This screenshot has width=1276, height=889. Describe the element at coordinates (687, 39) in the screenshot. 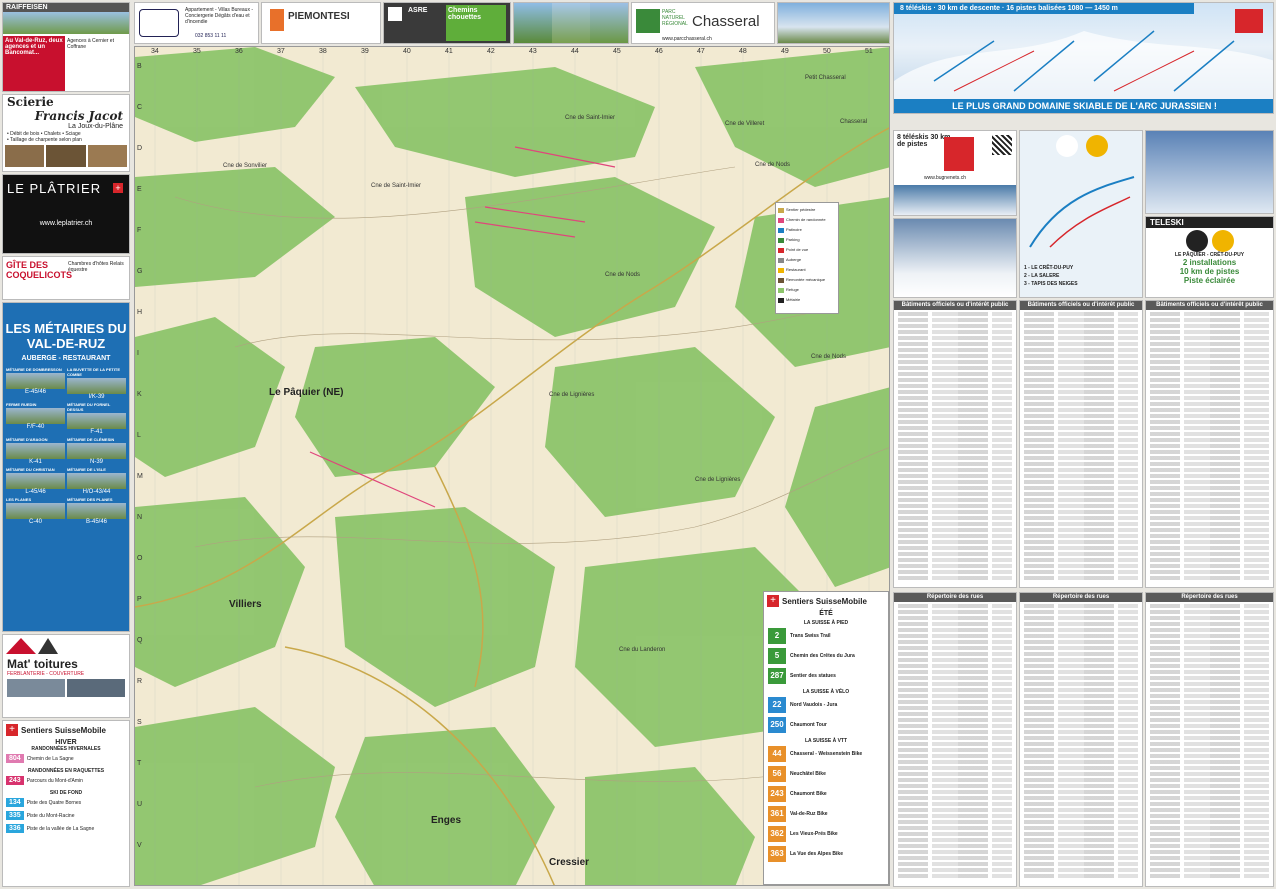

I see `chasseral-site: www.parcchasseral.ch` at that location.